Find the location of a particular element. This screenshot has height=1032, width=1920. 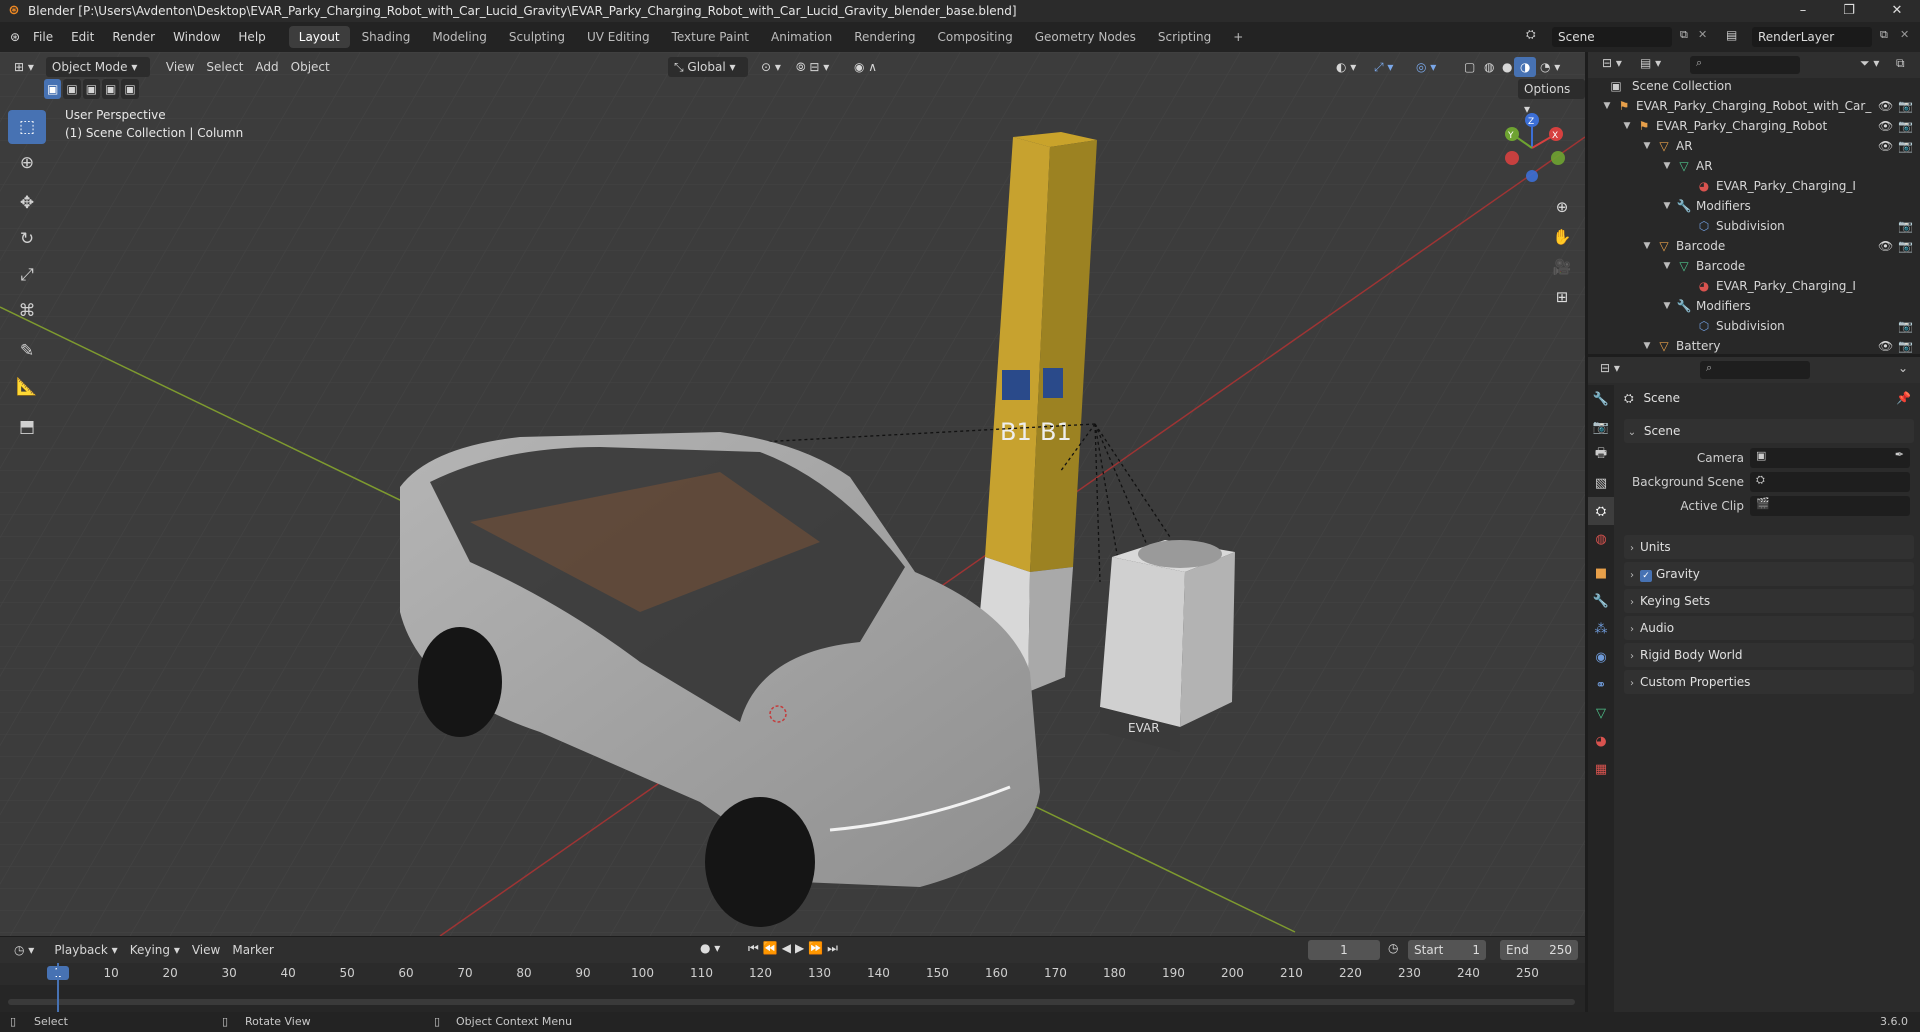

outliner-search-input: ⌕ is located at coordinates (1745, 65).